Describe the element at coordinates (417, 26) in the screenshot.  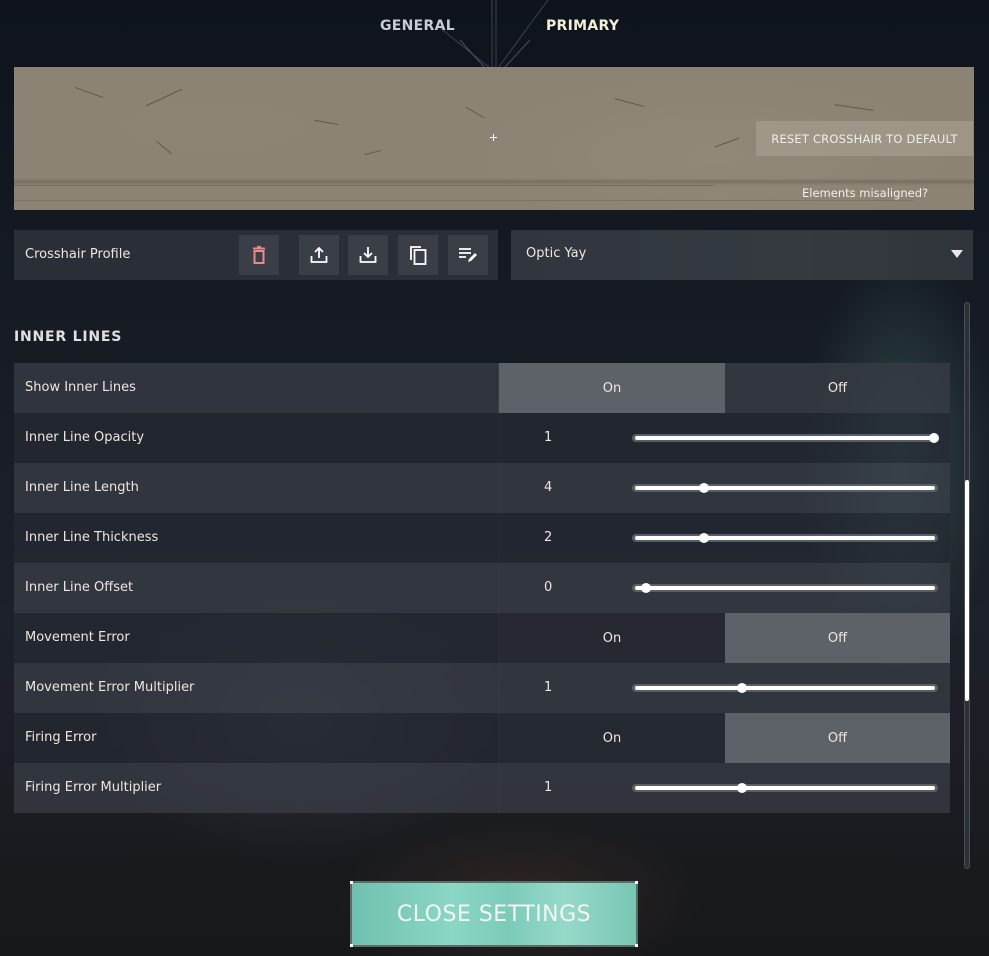
I see `tab-general: GENERAL` at that location.